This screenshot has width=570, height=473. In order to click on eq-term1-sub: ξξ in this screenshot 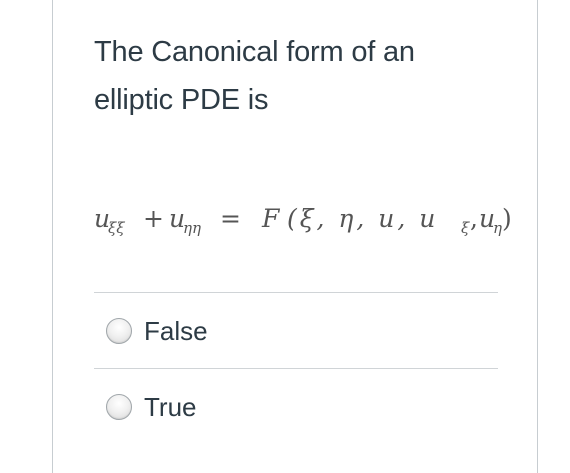, I will do `click(116, 228)`.